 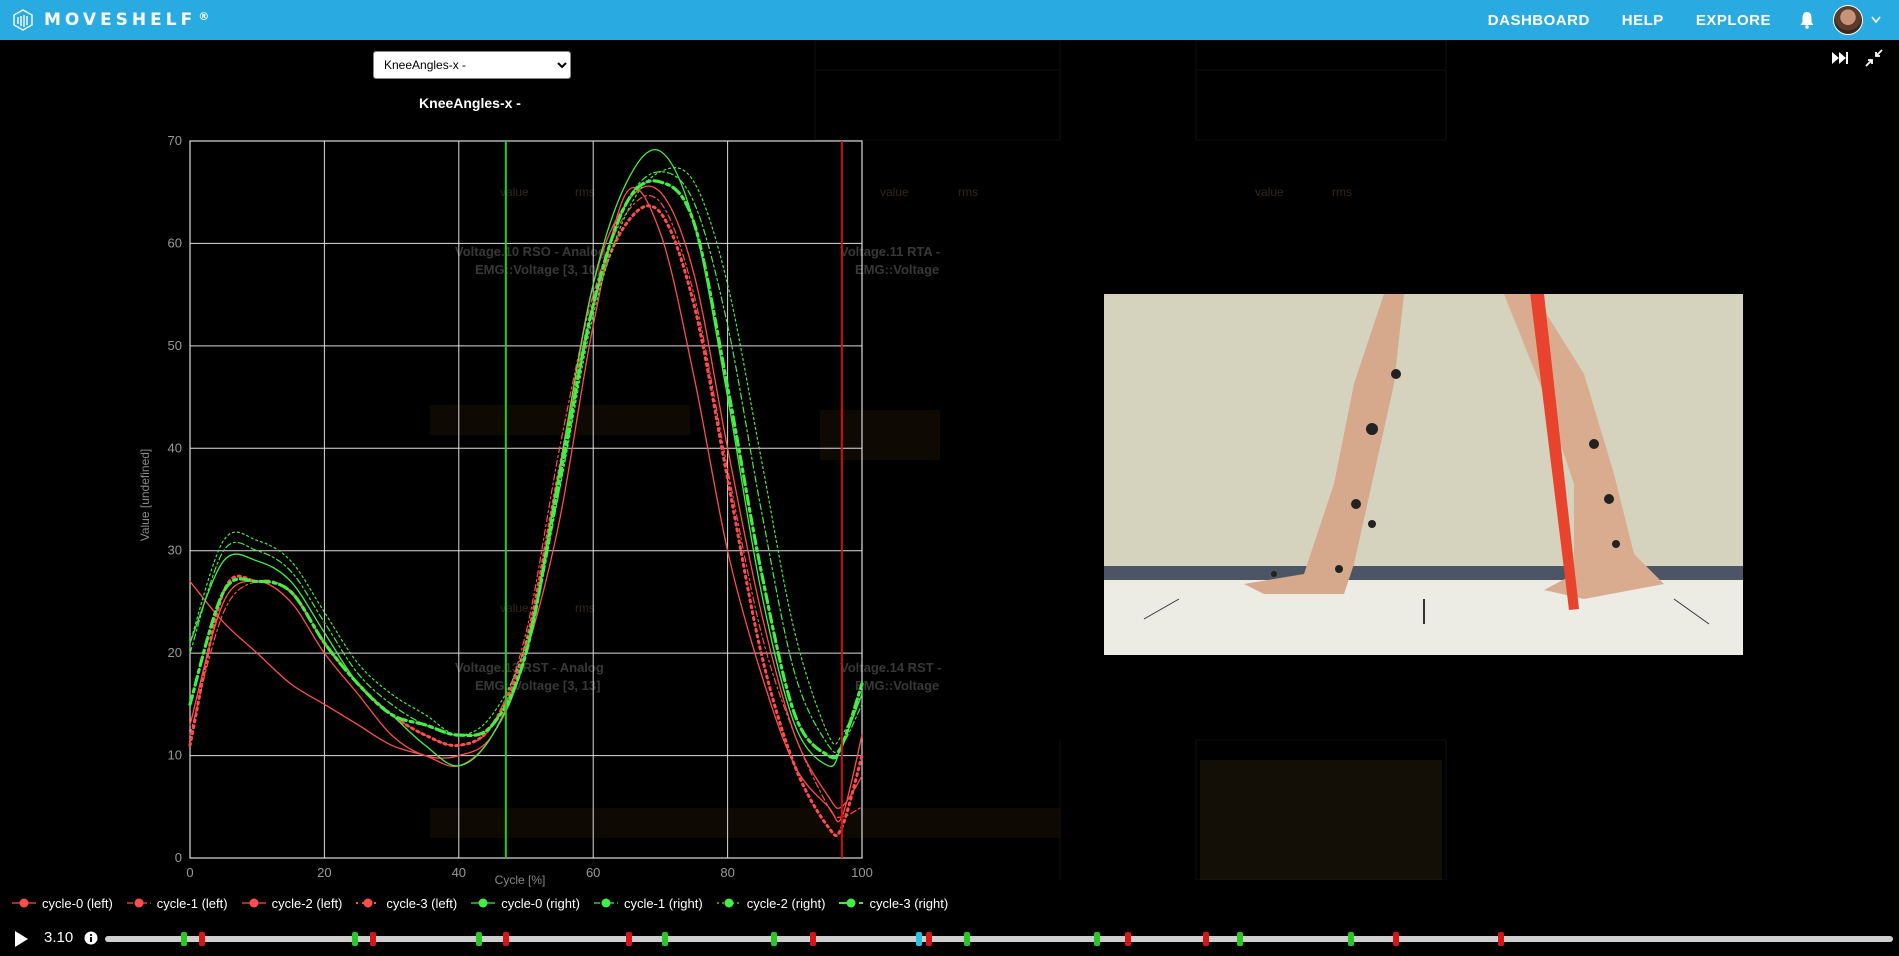 I want to click on legend-label: cycle-1 (right), so click(x=663, y=903).